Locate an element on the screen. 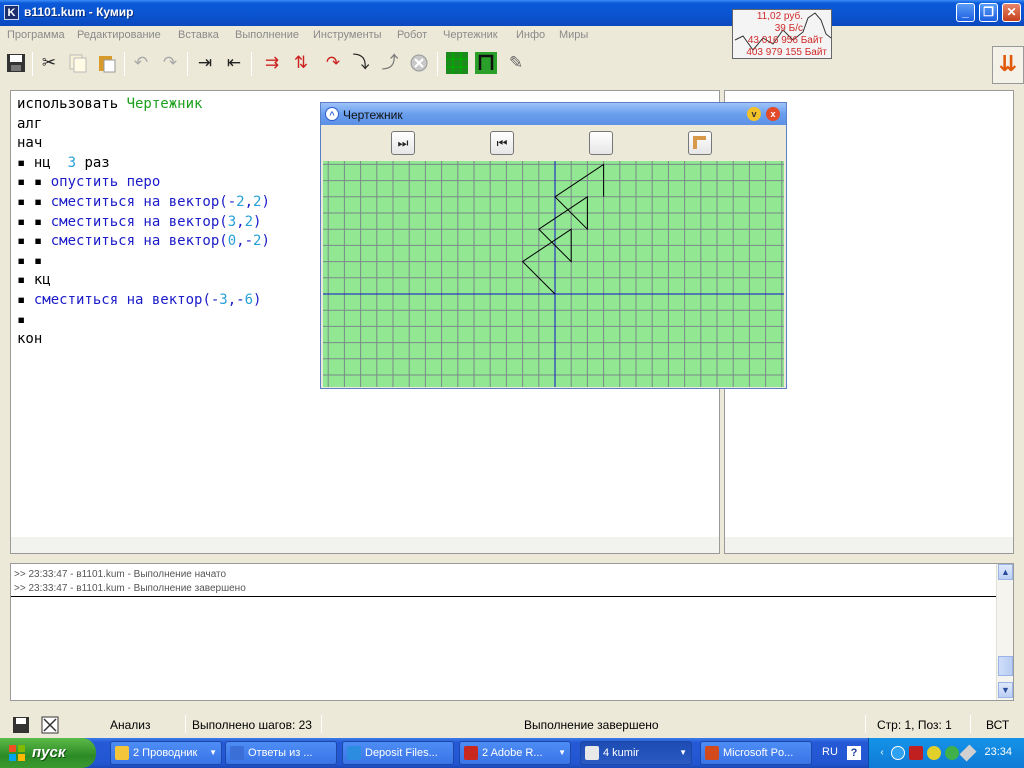  drawer-menu-icon: ^ is located at coordinates (332, 114).